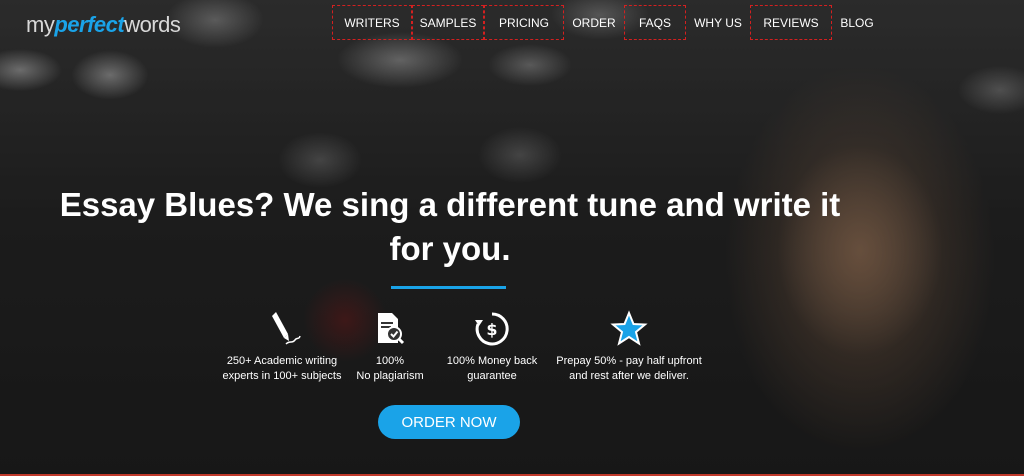  Describe the element at coordinates (390, 368) in the screenshot. I see `feature-plagiarism-text: 100% No plagiarism` at that location.